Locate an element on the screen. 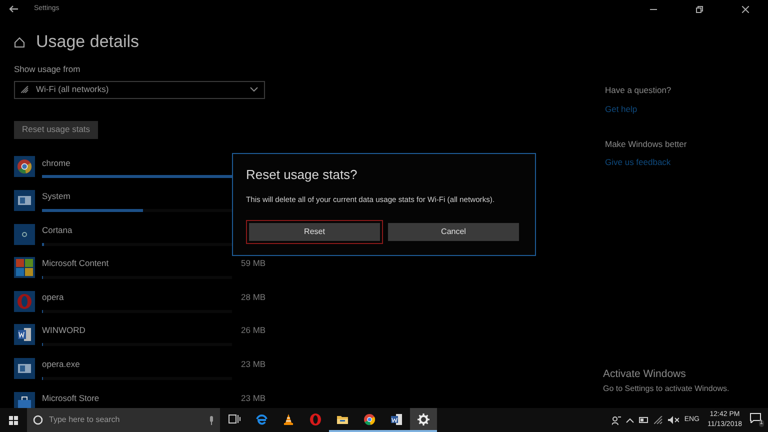  microphone-icon is located at coordinates (211, 420).